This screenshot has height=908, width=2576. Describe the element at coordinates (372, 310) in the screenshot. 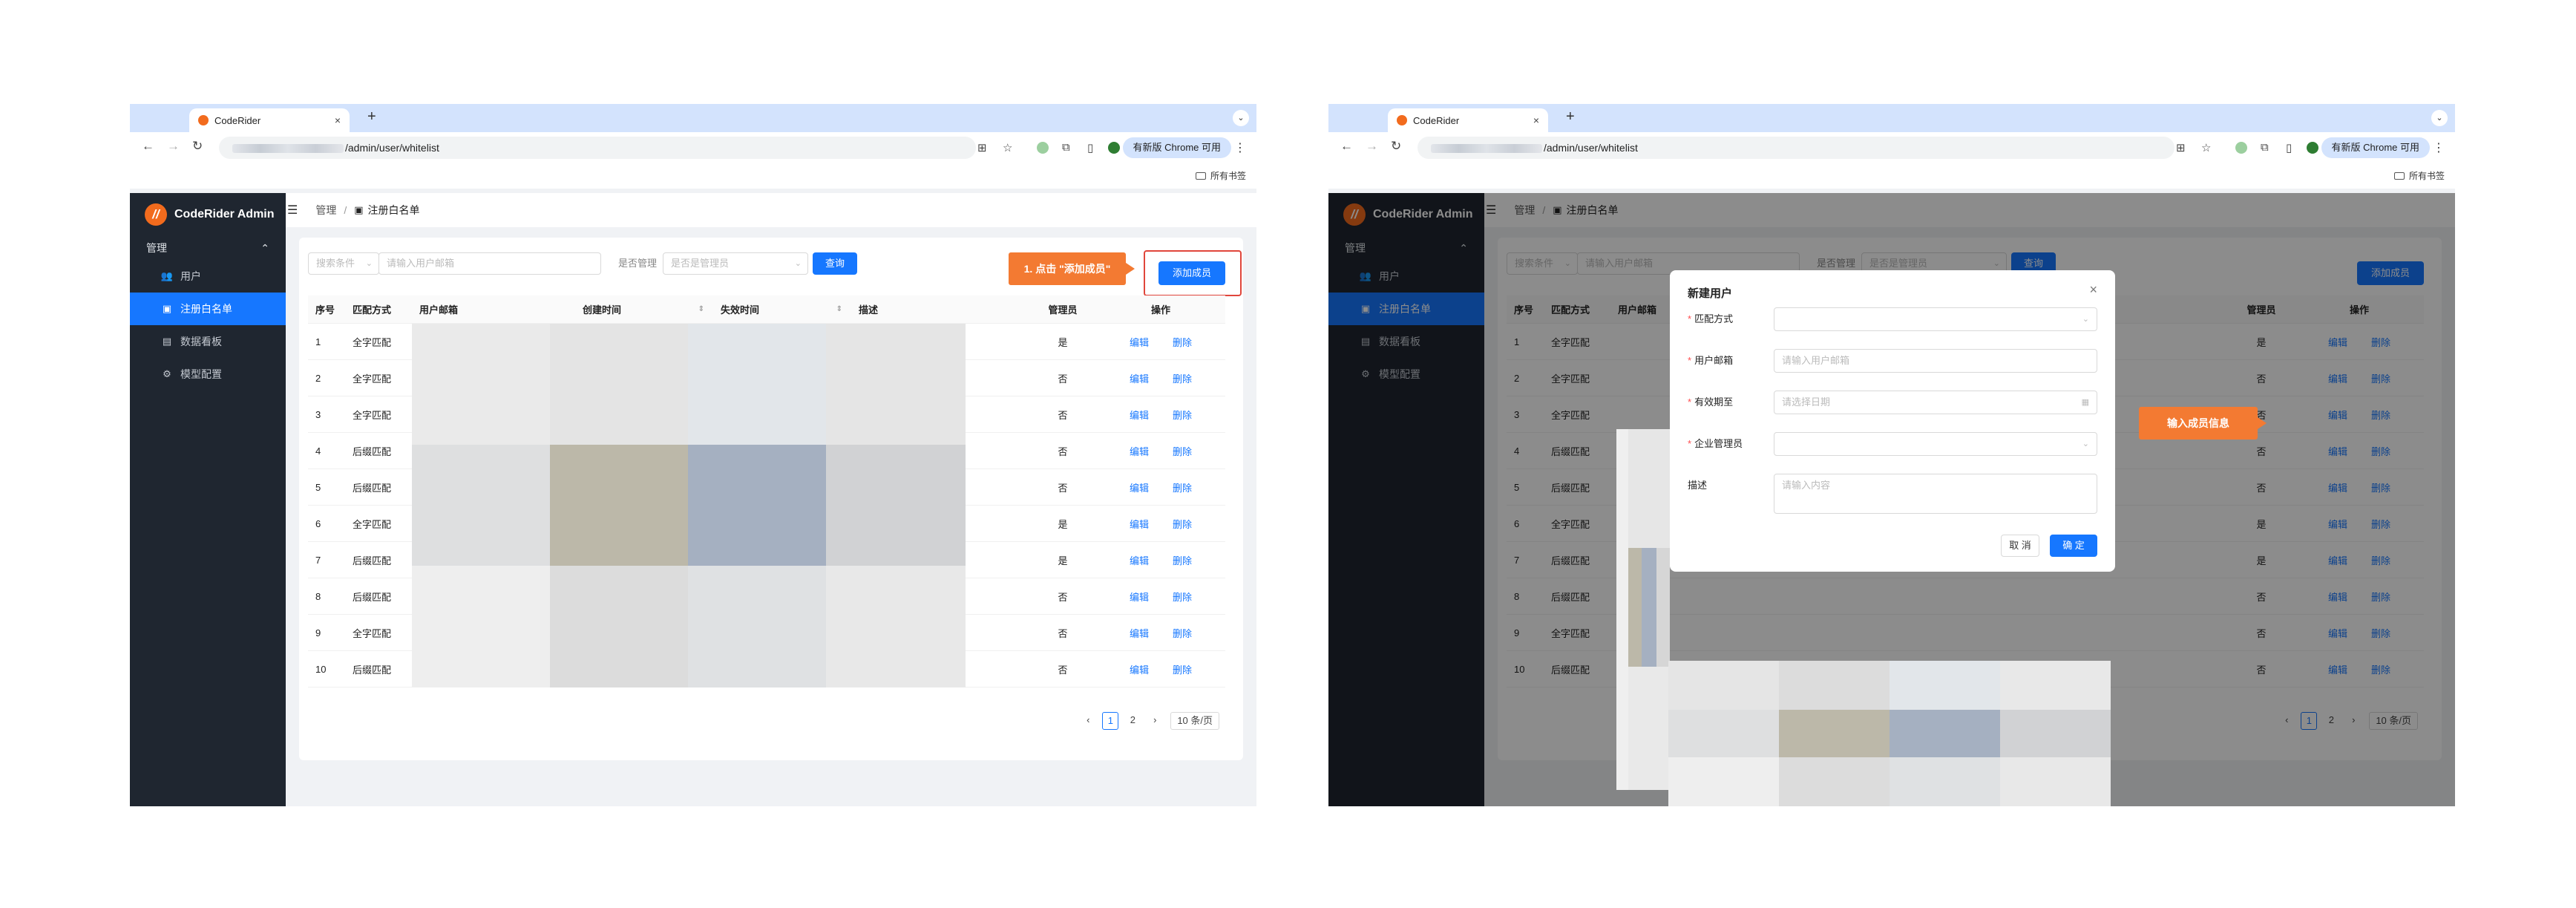

I see `col-match: 匹配方式` at that location.